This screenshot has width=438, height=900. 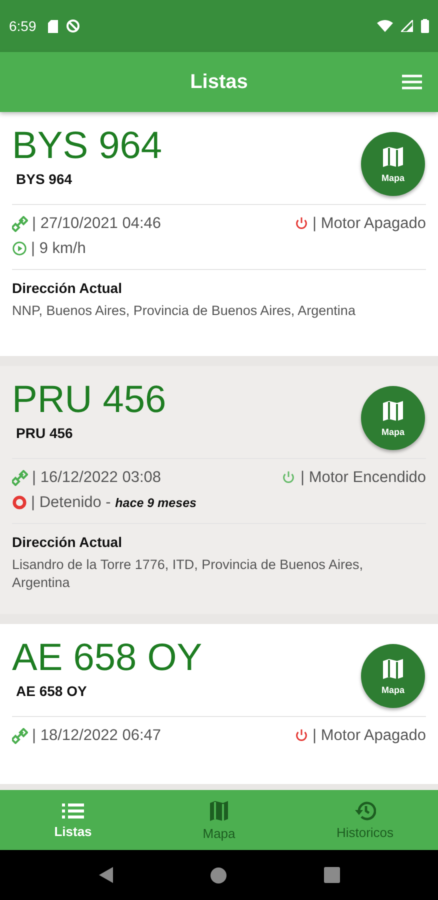 What do you see at coordinates (188, 574) in the screenshot?
I see `address-text: Lisandro de la Torre 1776, ITD, Provincia de Buenos Aires, Argentina` at bounding box center [188, 574].